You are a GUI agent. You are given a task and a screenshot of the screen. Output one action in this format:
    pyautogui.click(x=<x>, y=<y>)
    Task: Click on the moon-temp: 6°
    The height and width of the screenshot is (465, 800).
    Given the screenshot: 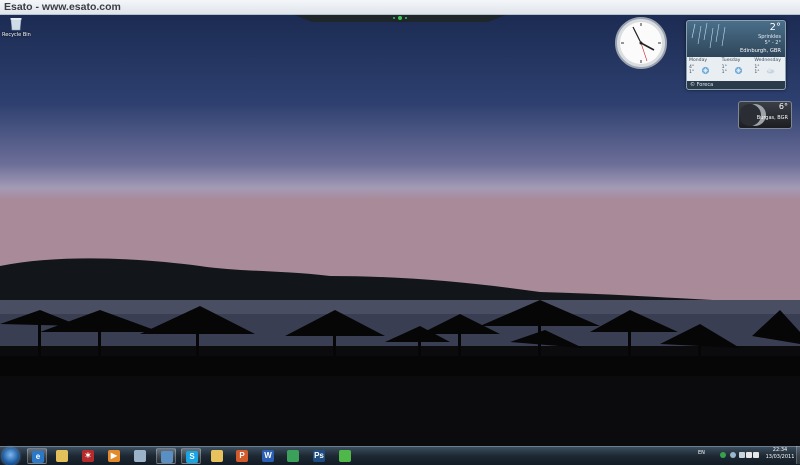 What is the action you would take?
    pyautogui.click(x=783, y=106)
    